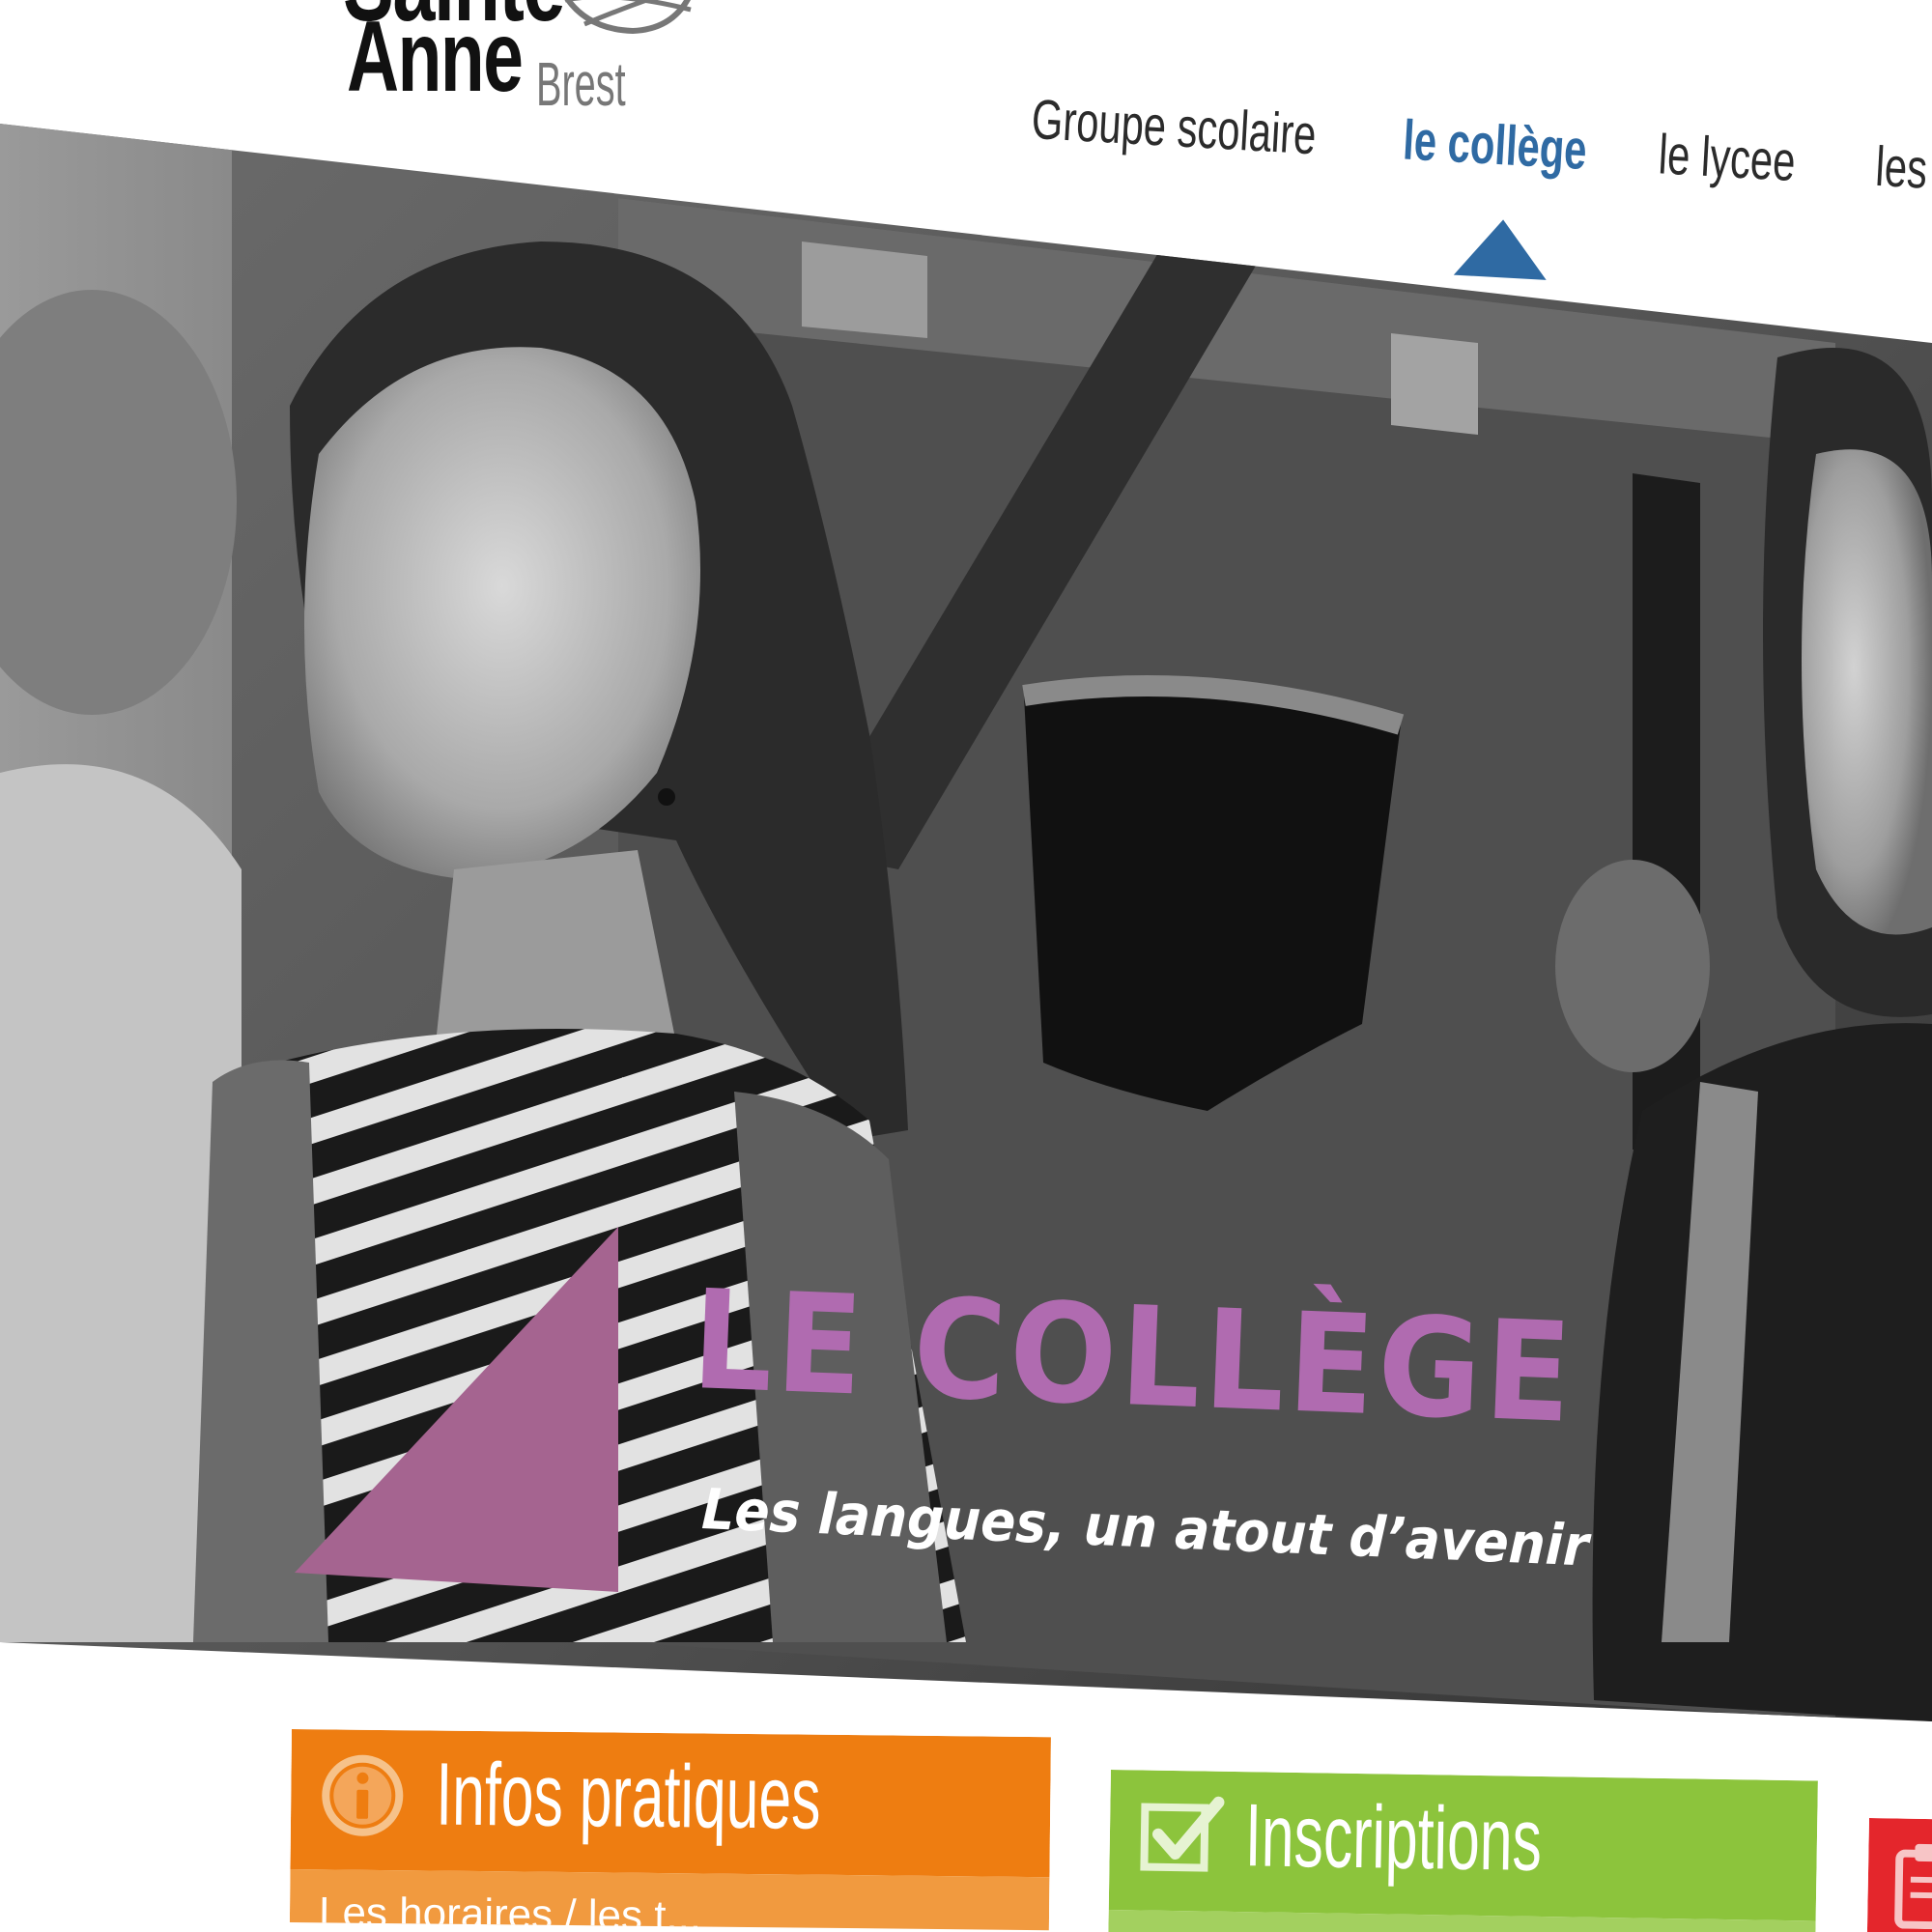 The width and height of the screenshot is (1932, 1932). Describe the element at coordinates (1901, 168) in the screenshot. I see `nav-item-les: les` at that location.